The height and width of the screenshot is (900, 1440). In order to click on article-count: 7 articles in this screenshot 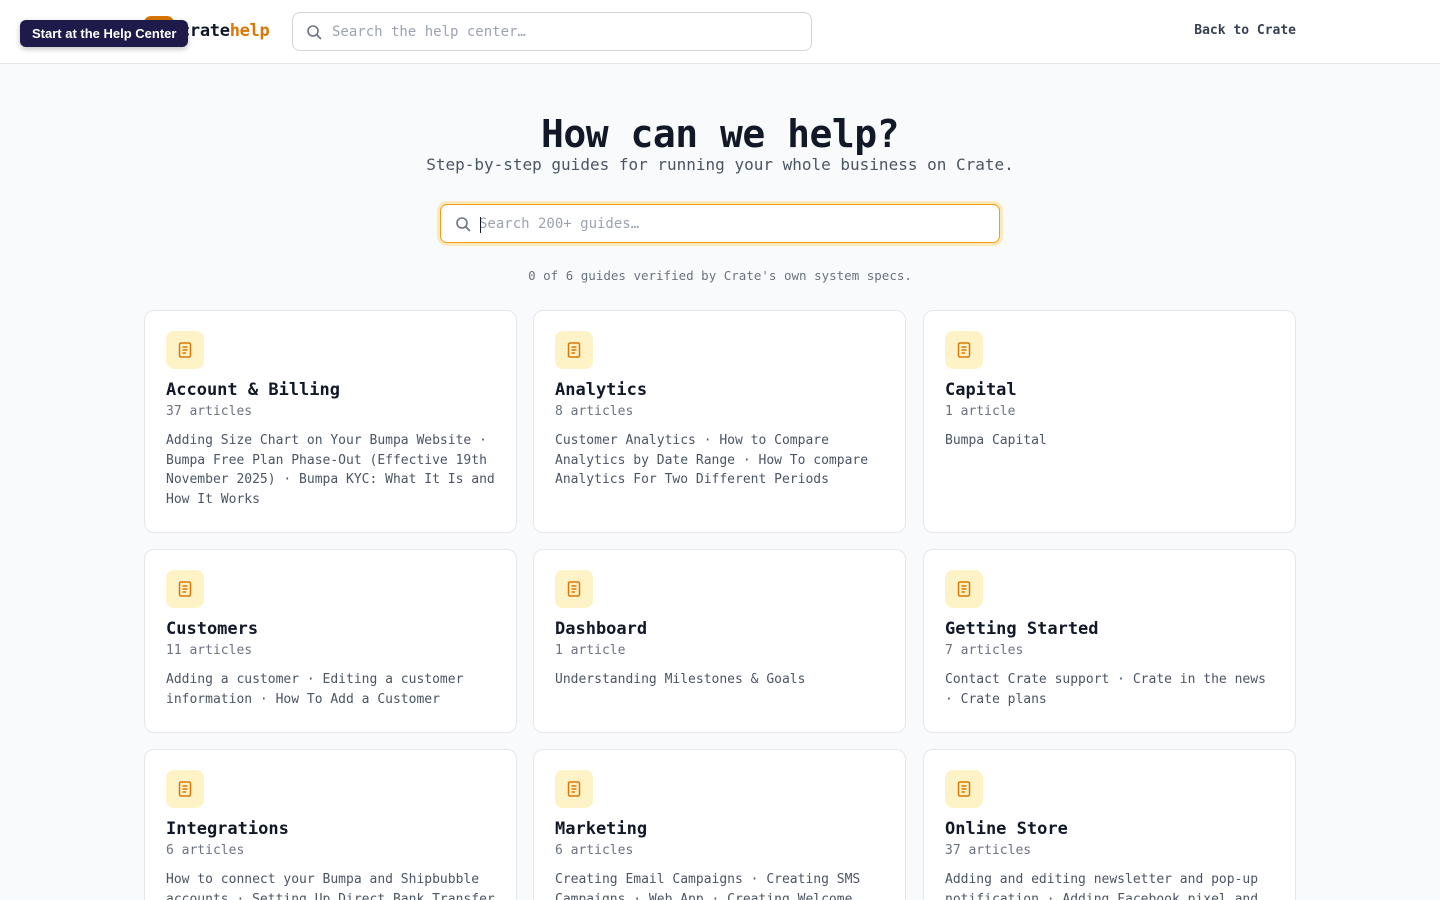, I will do `click(984, 650)`.